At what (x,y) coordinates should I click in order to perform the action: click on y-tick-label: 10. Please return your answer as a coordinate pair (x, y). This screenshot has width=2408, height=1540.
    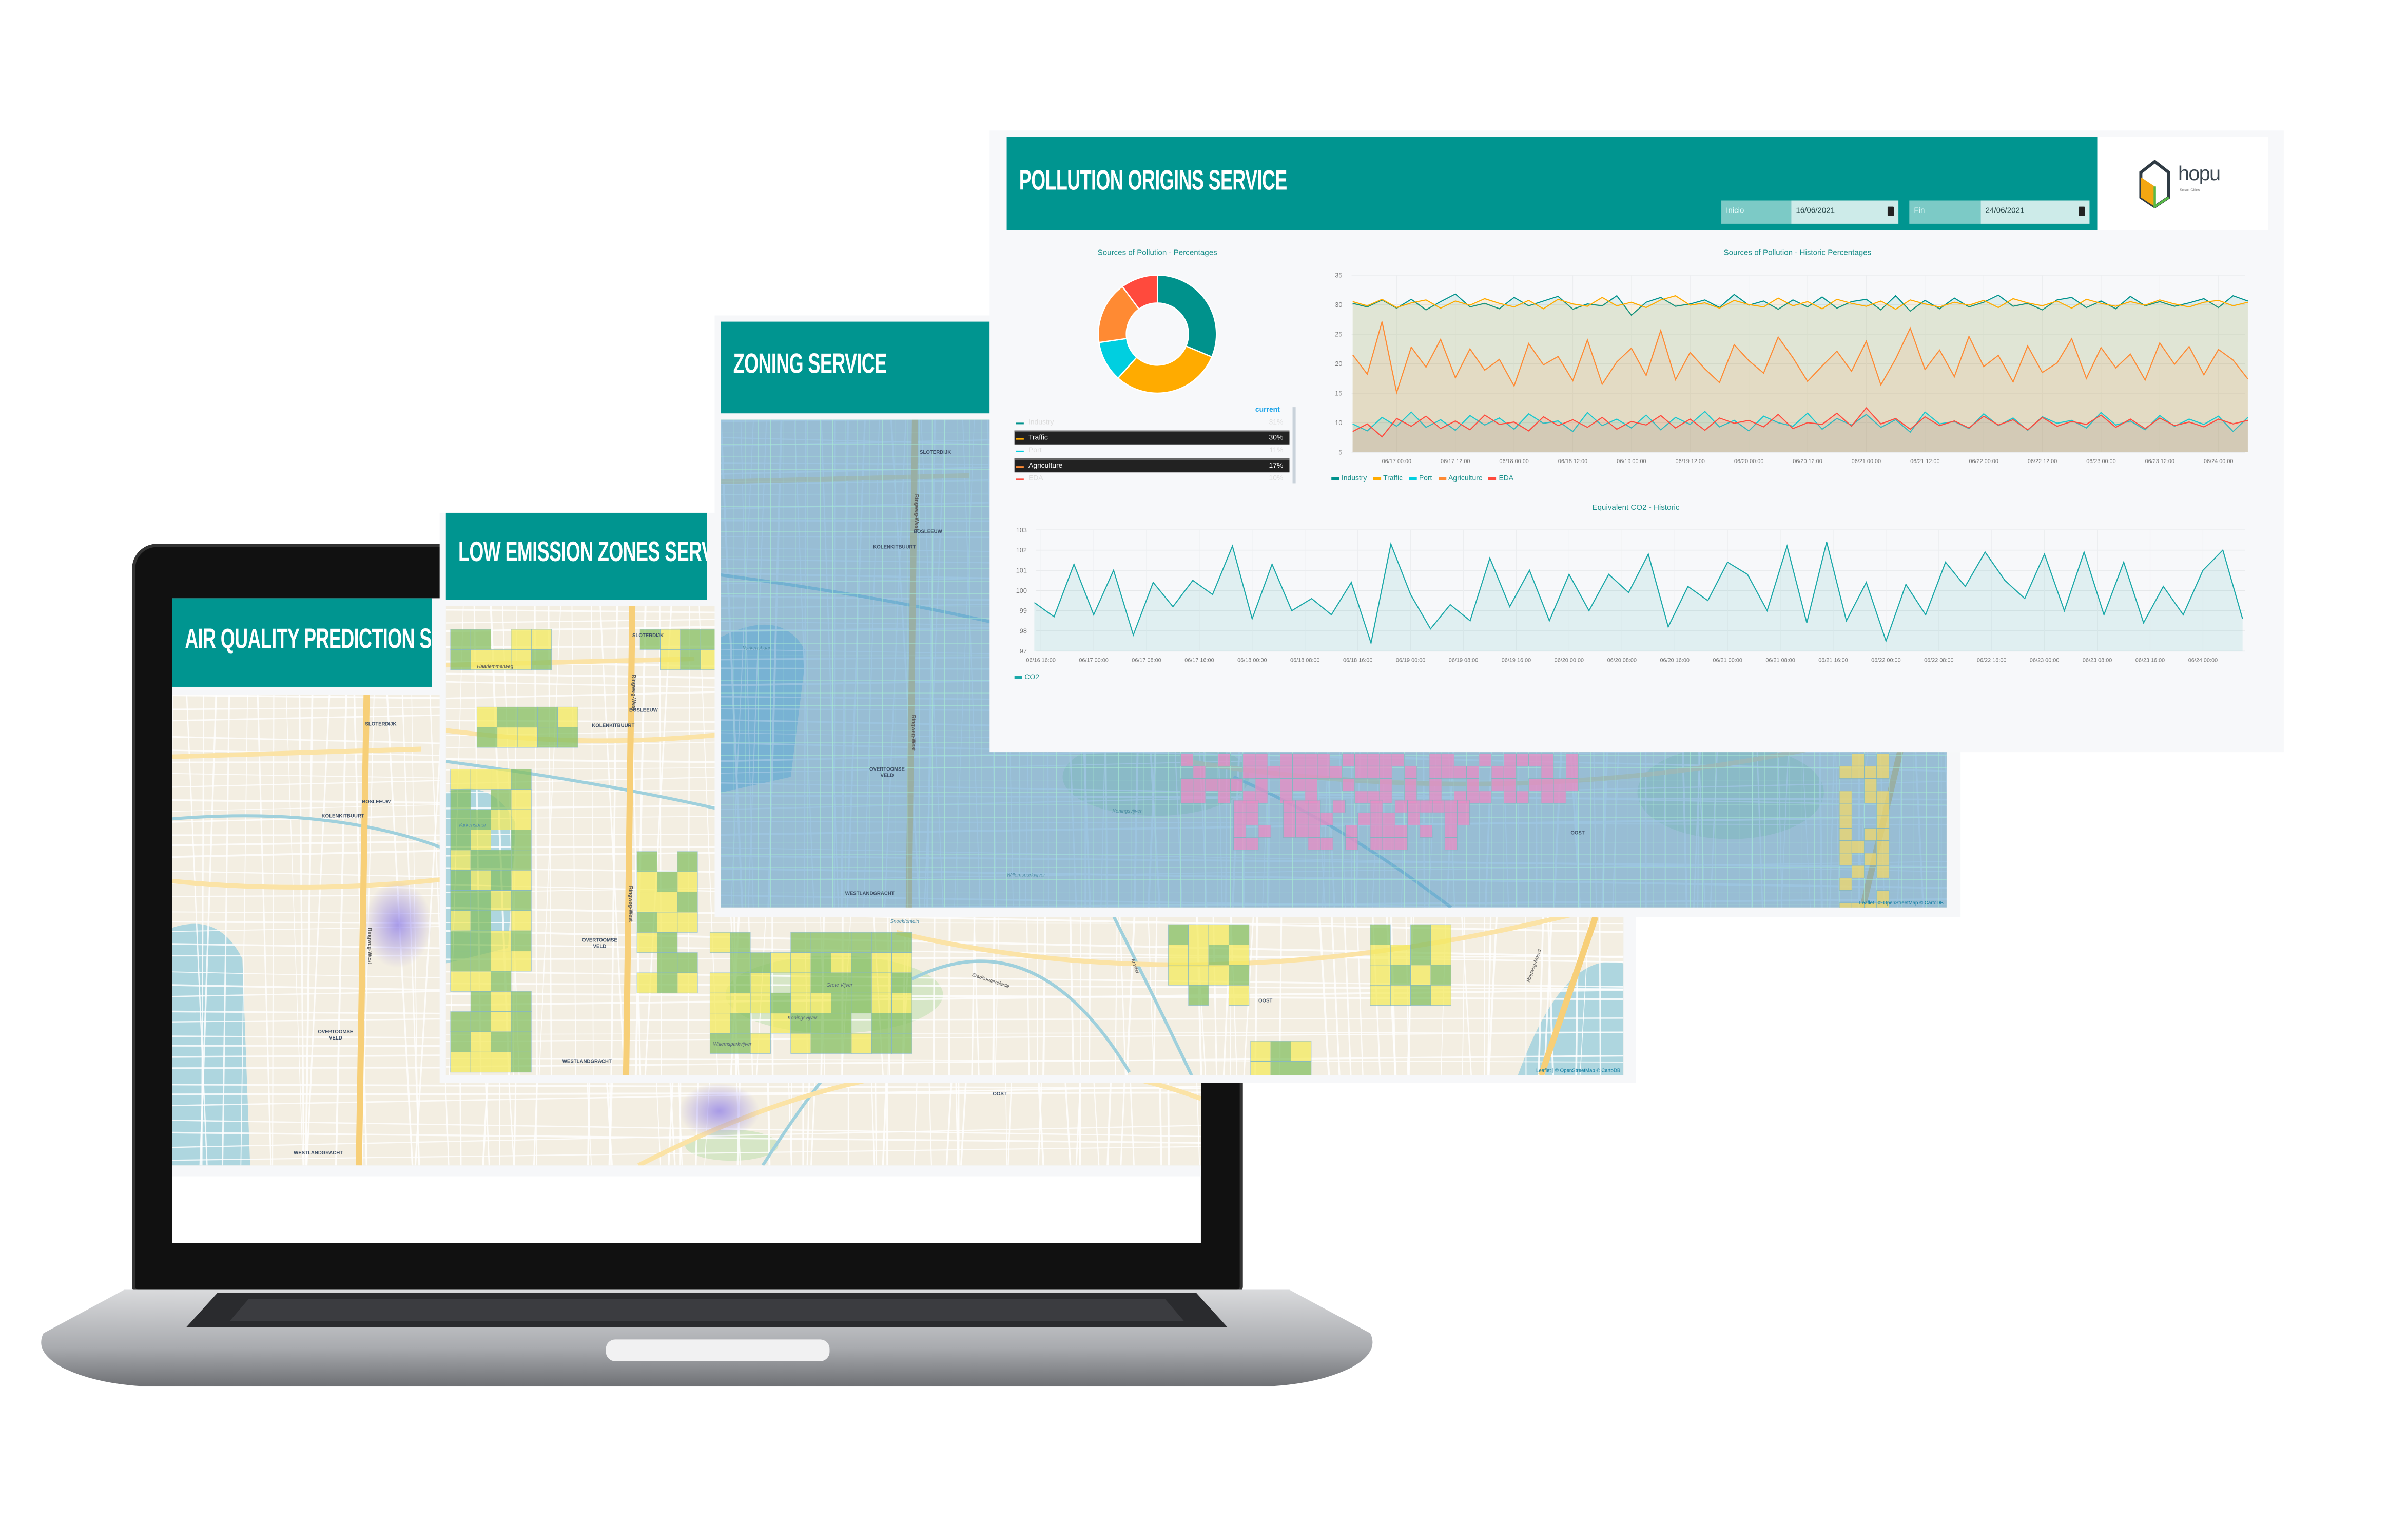
    Looking at the image, I should click on (1338, 423).